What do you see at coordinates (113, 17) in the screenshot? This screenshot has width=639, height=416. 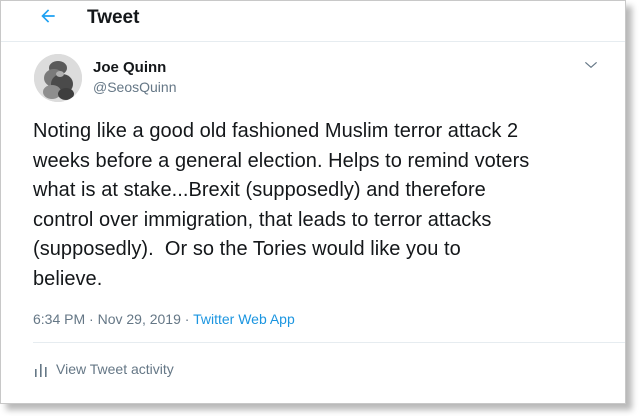 I see `page-title: Tweet` at bounding box center [113, 17].